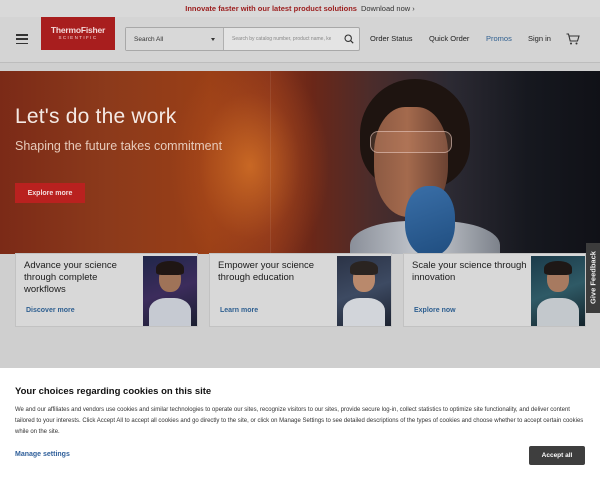  I want to click on menu-icon, so click(22, 39).